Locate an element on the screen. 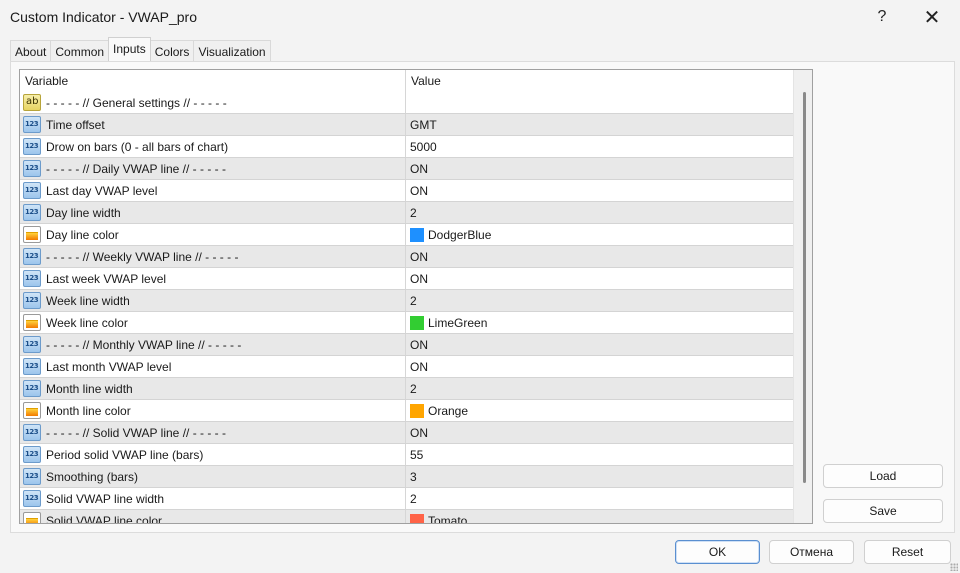  value-text: 3 is located at coordinates (413, 476).